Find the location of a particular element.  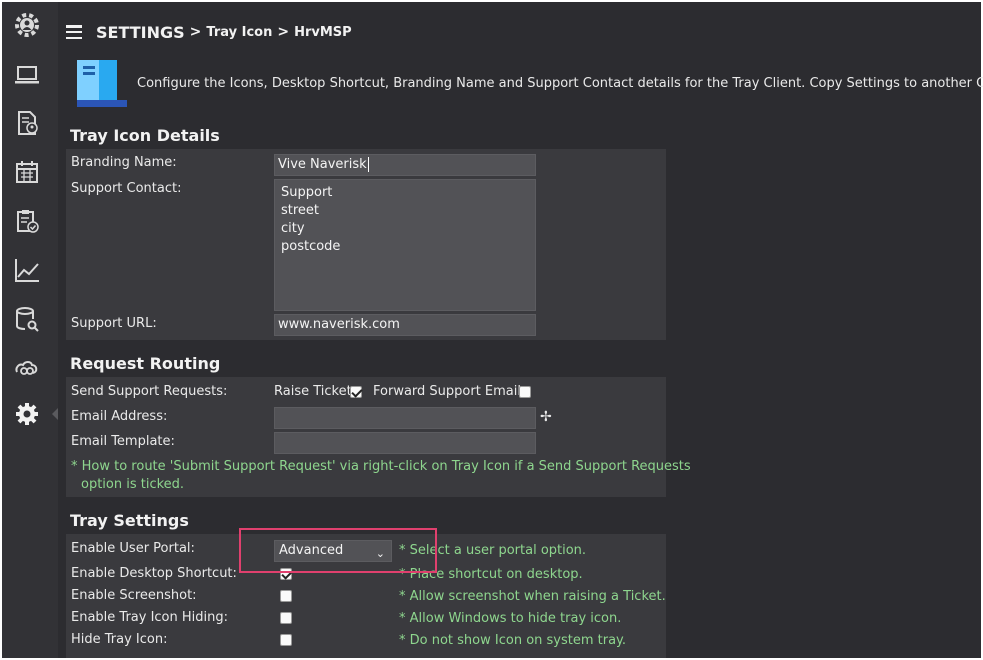

breadcrumb-settings: SETTINGS is located at coordinates (140, 32).